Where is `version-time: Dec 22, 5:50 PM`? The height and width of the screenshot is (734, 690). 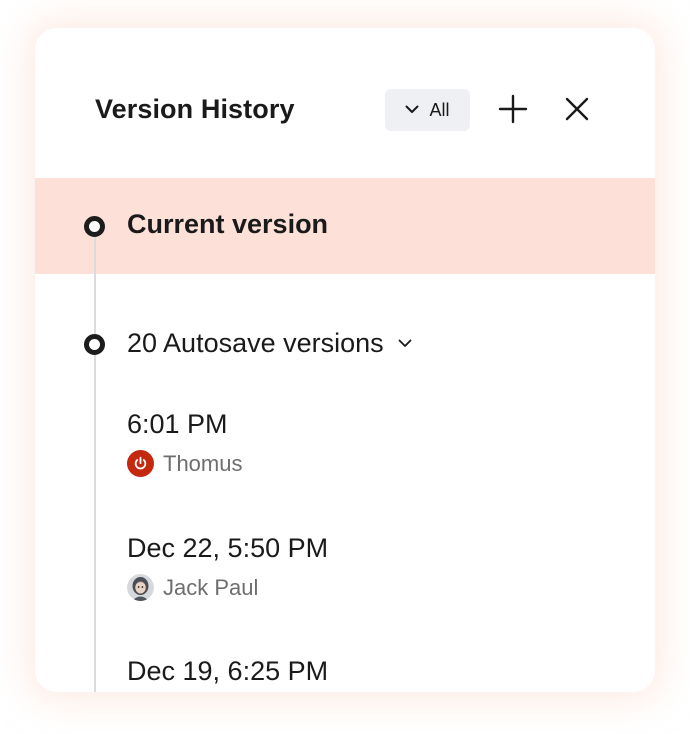
version-time: Dec 22, 5:50 PM is located at coordinates (228, 548).